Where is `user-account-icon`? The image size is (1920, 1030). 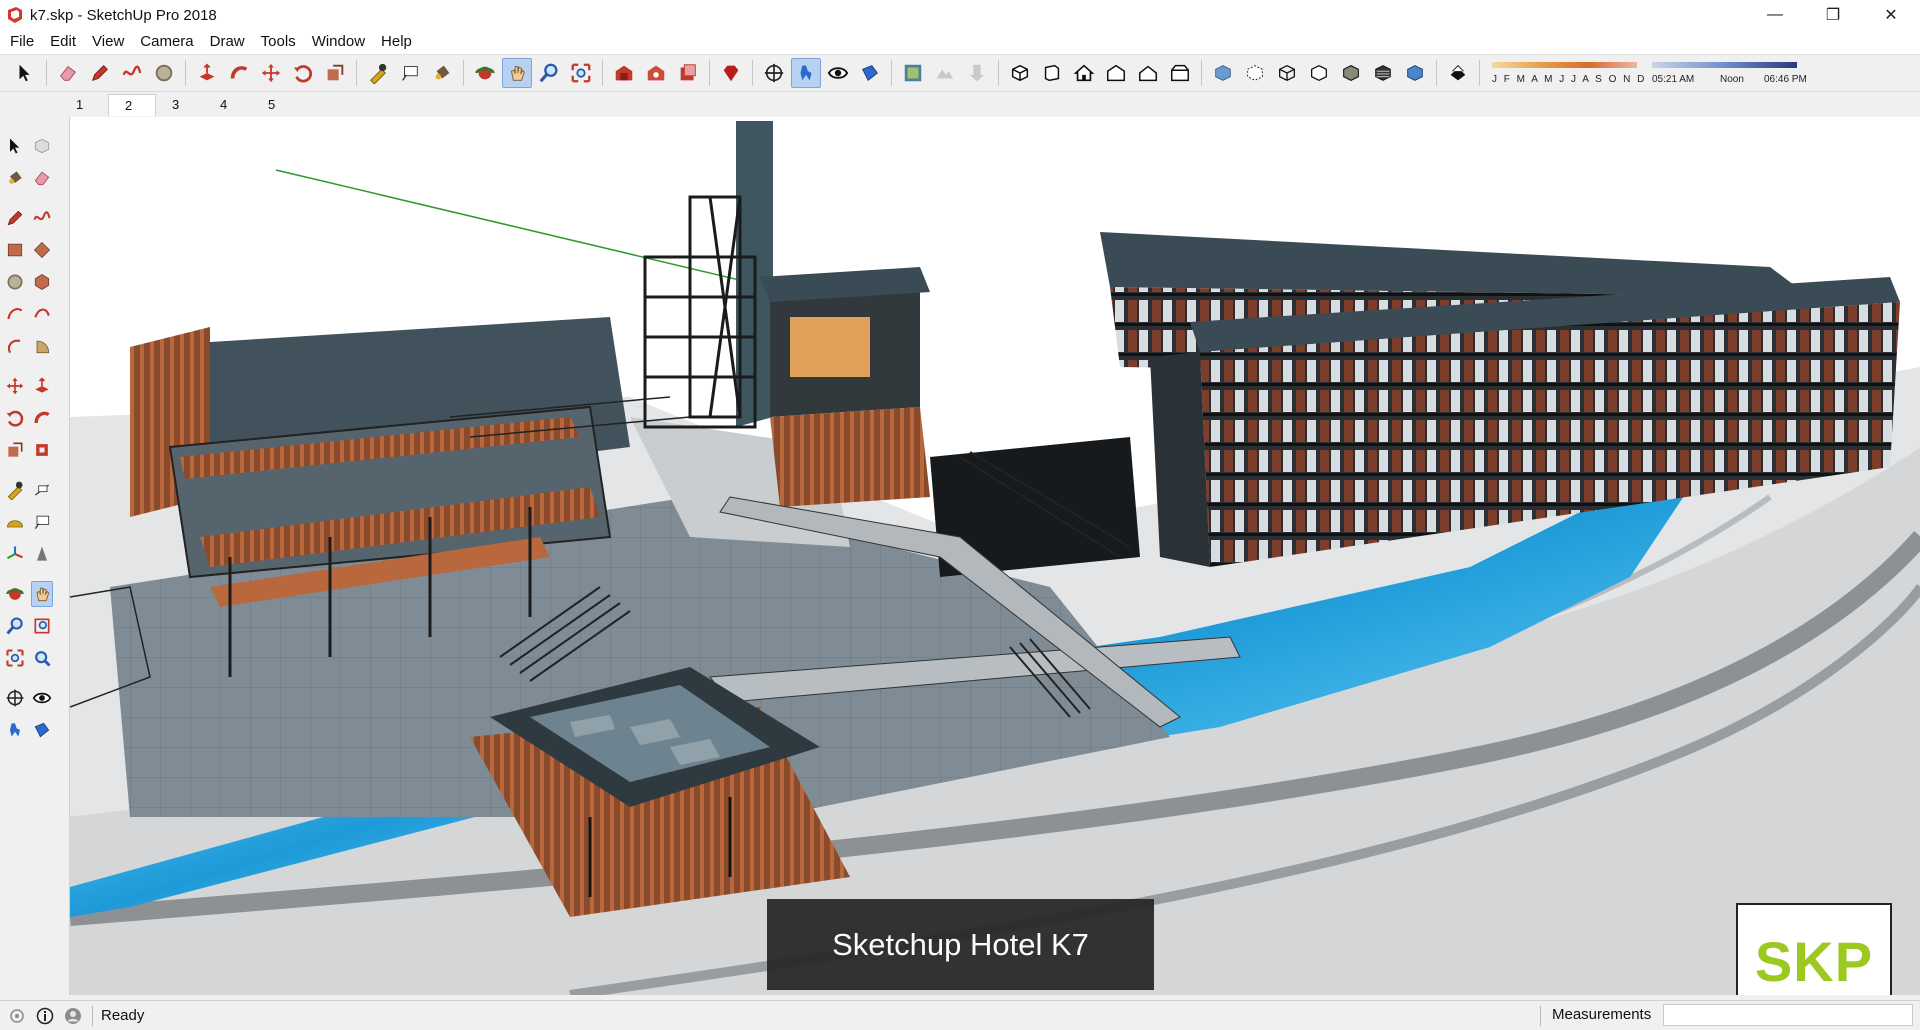 user-account-icon is located at coordinates (73, 1016).